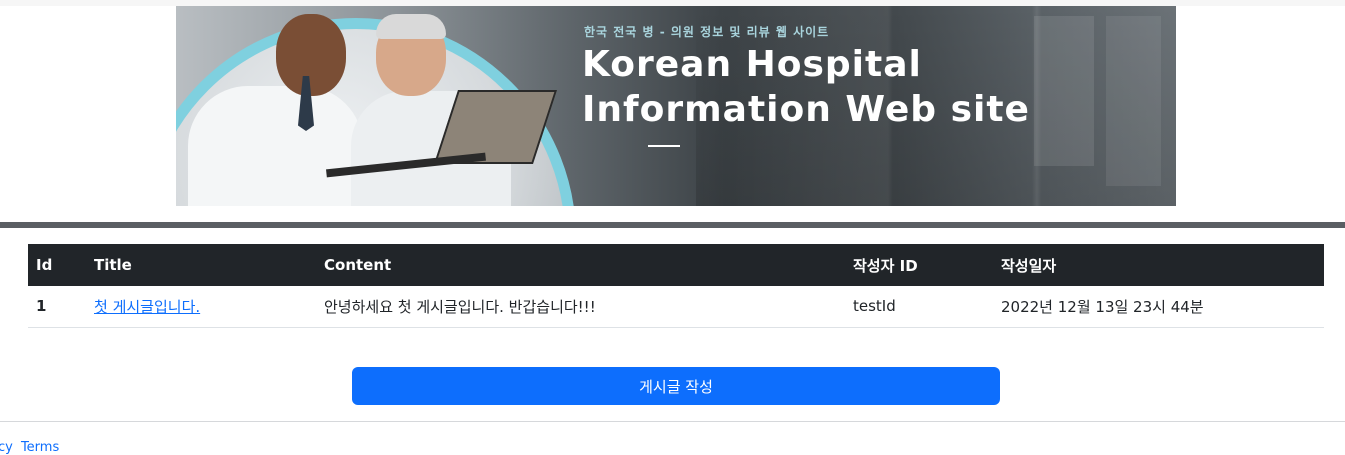 This screenshot has width=1345, height=455. I want to click on write-post-button: 게시글 작성, so click(676, 386).